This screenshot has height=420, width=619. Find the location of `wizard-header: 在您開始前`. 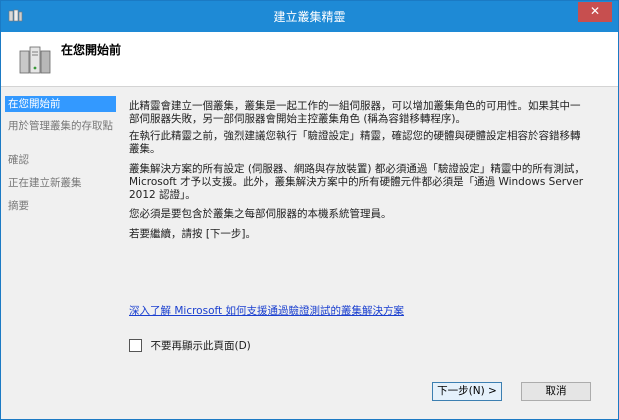

wizard-header: 在您開始前 is located at coordinates (309, 59).